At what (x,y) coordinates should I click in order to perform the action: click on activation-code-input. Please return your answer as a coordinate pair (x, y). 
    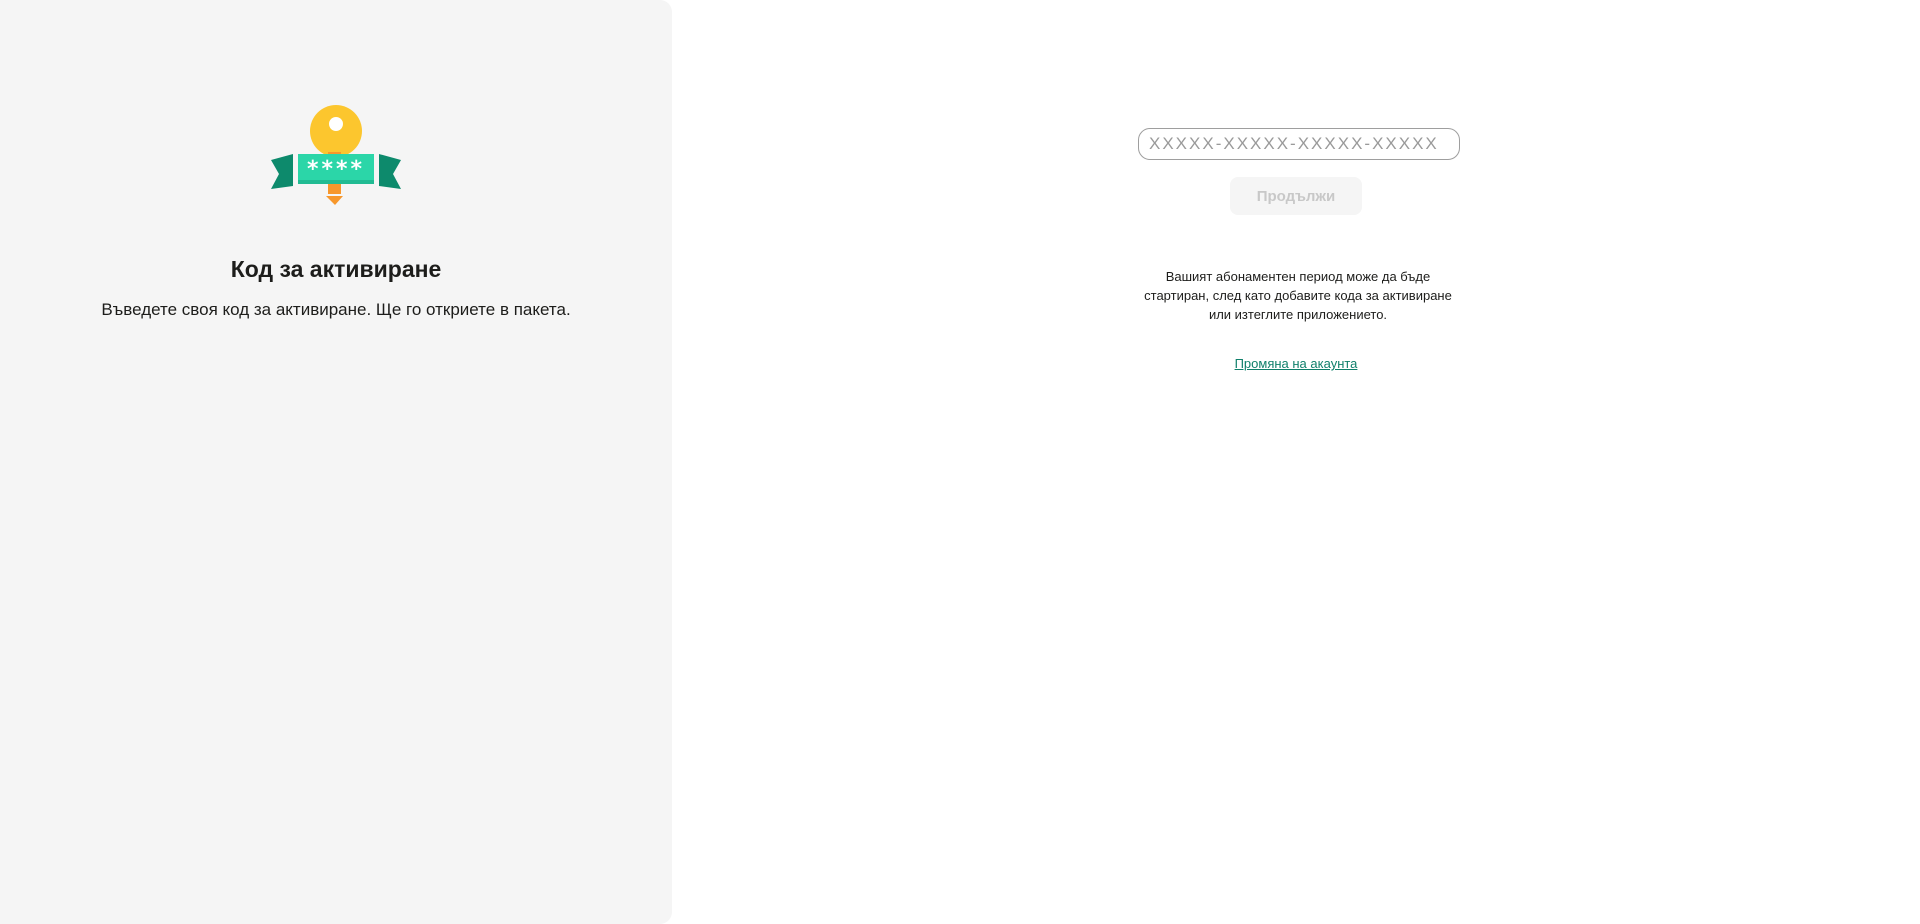
    Looking at the image, I should click on (1299, 144).